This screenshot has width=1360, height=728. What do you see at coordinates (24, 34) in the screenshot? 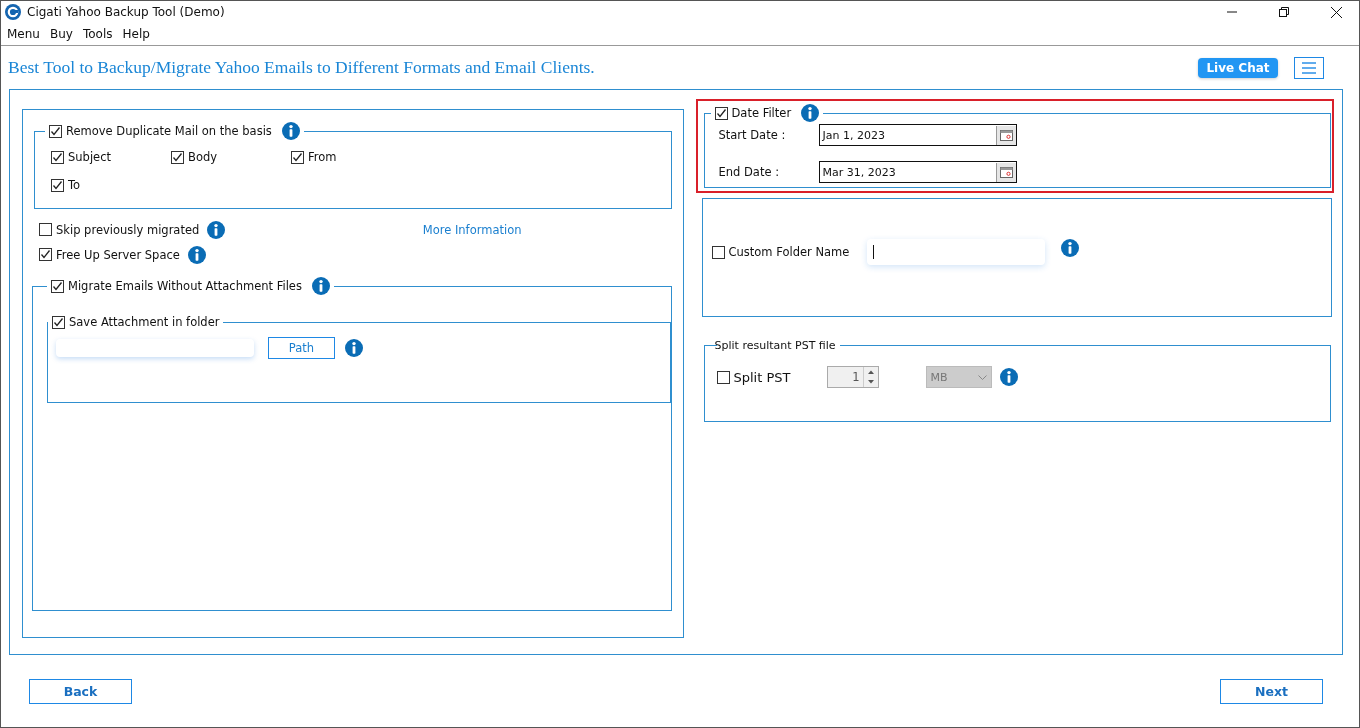
I see `menu-item: Menu` at bounding box center [24, 34].